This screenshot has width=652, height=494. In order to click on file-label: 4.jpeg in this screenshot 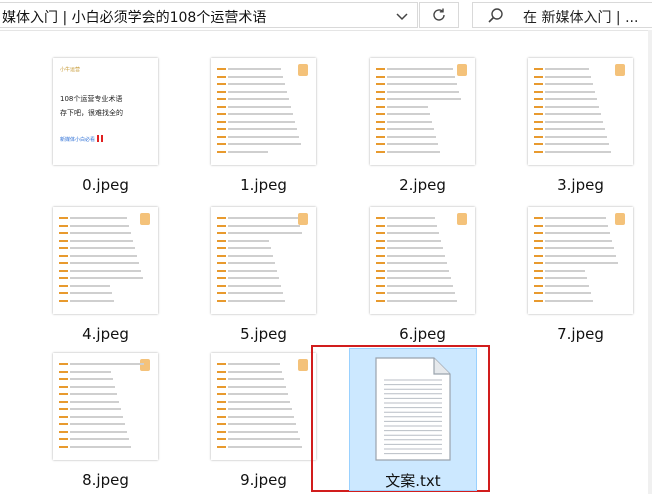, I will do `click(105, 334)`.